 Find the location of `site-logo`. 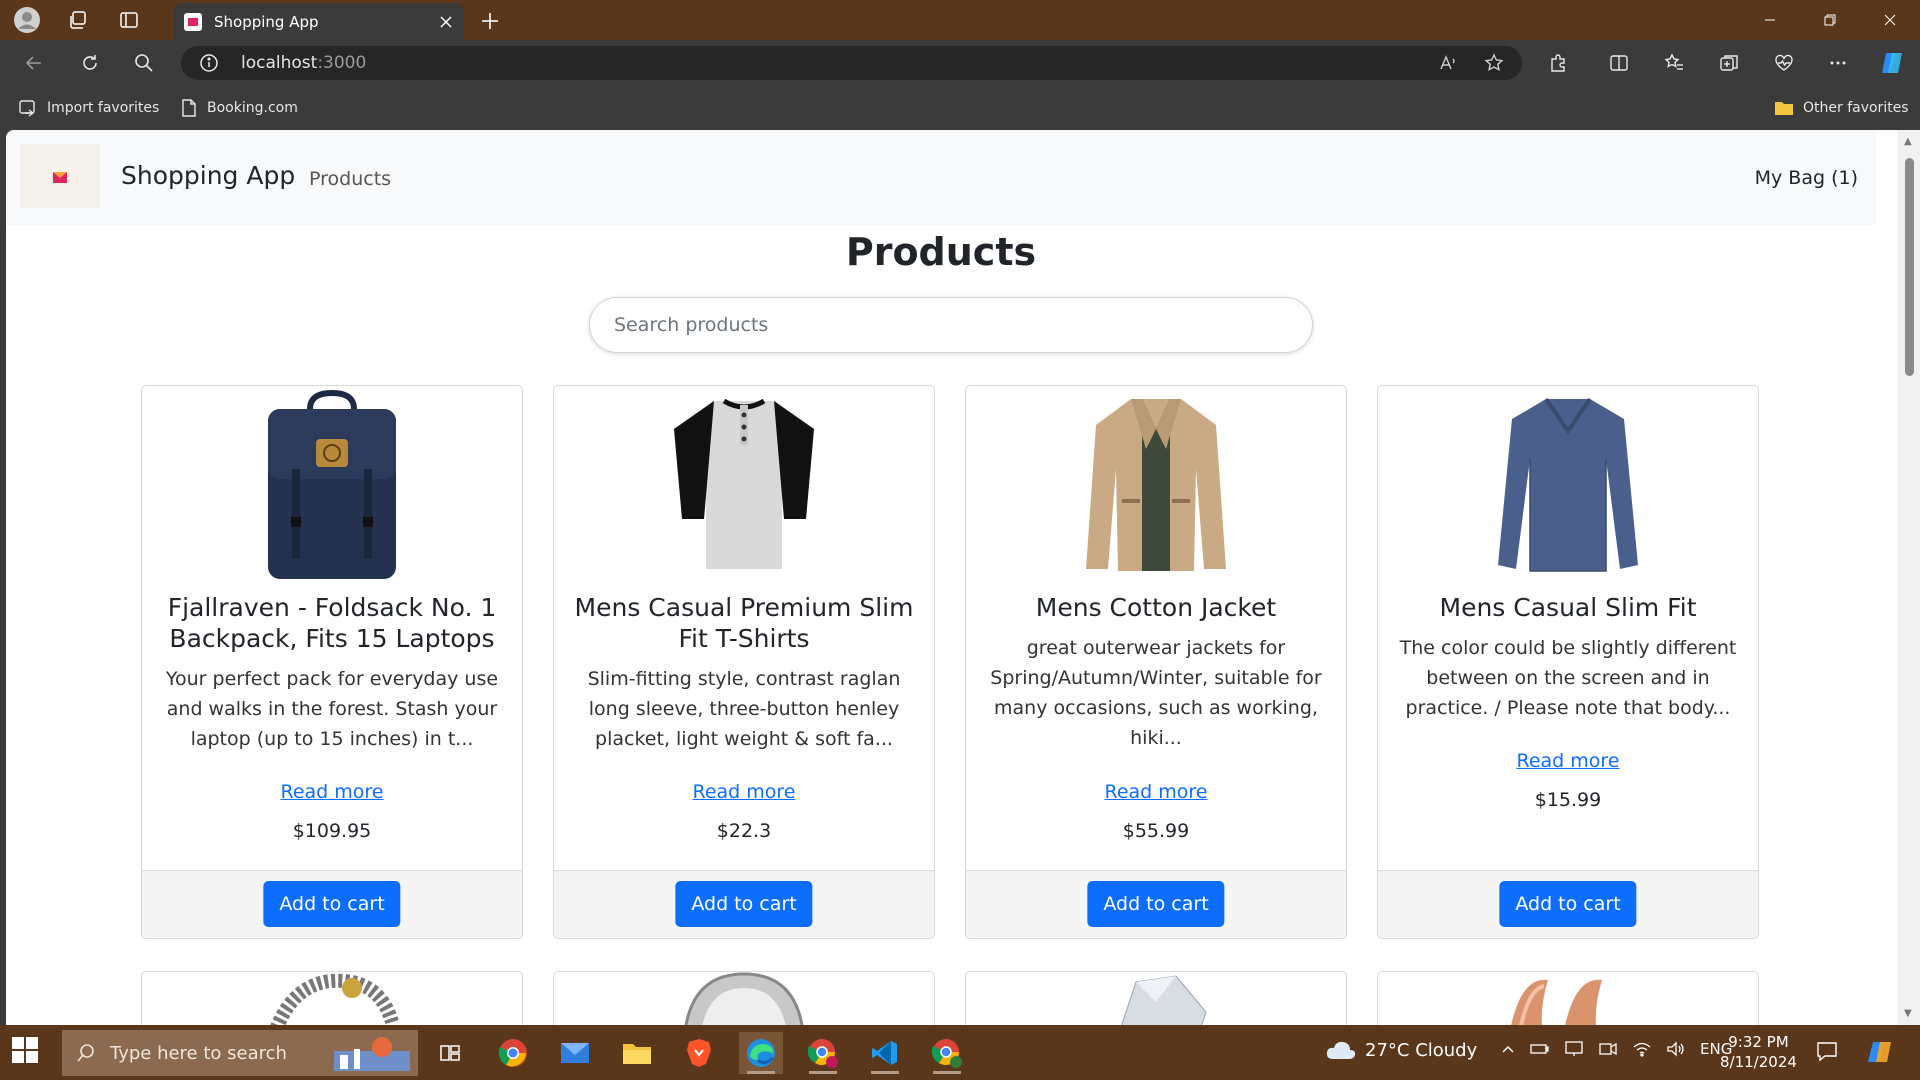

site-logo is located at coordinates (60, 176).